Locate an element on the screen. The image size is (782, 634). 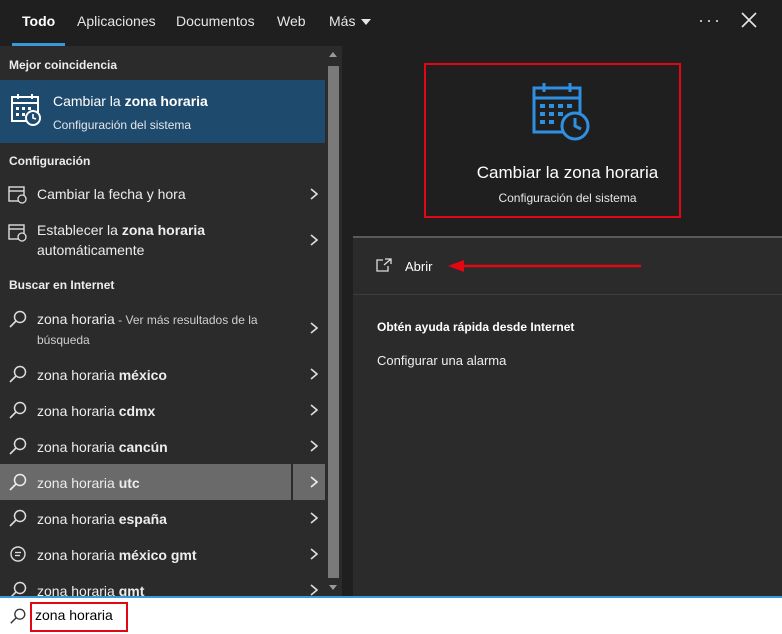
best-match-title: Cambiar la zona horaria is located at coordinates (130, 101).